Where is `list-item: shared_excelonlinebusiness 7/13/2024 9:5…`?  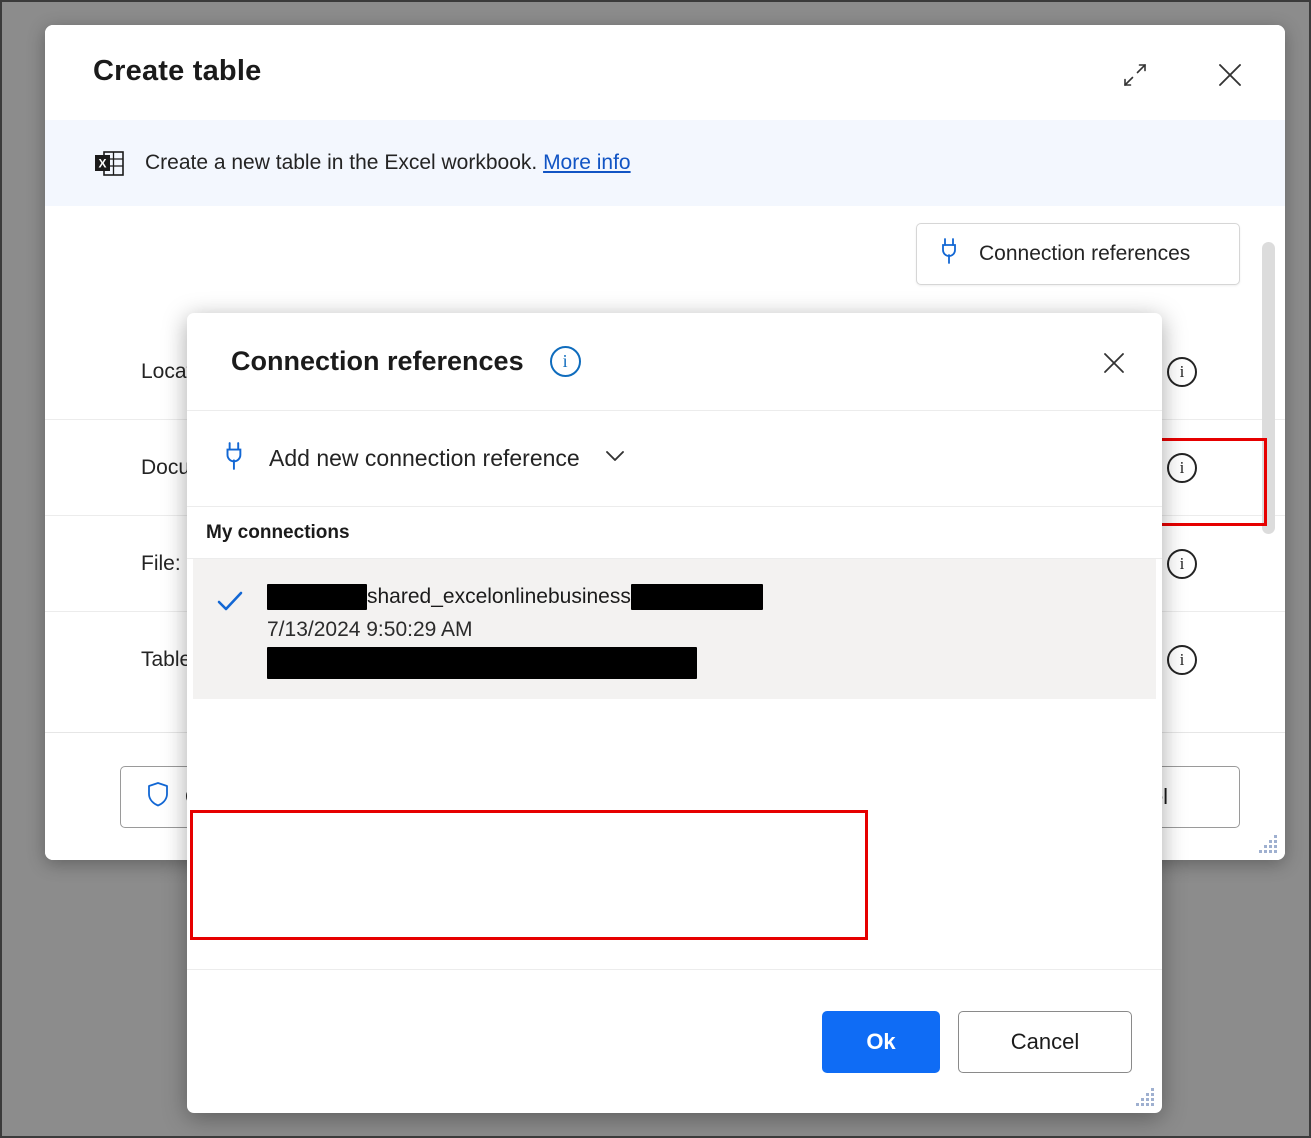
list-item: shared_excelonlinebusiness 7/13/2024 9:5… is located at coordinates (674, 629).